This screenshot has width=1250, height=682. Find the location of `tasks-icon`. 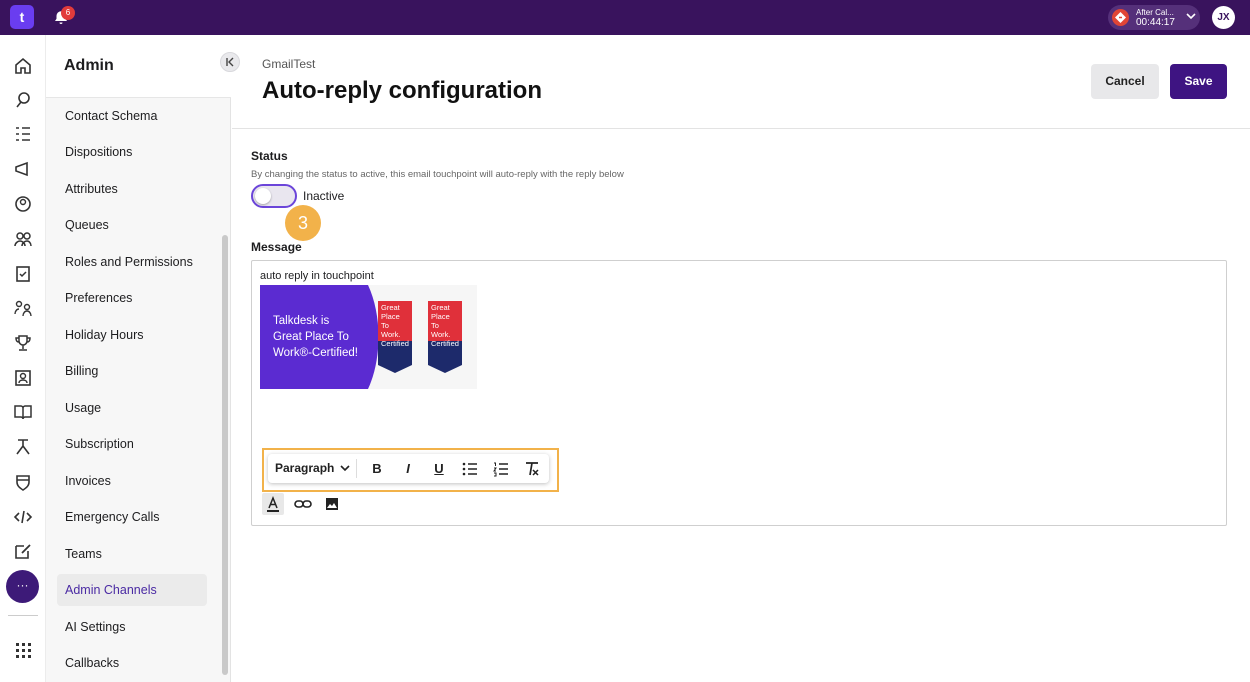

tasks-icon is located at coordinates (23, 134).